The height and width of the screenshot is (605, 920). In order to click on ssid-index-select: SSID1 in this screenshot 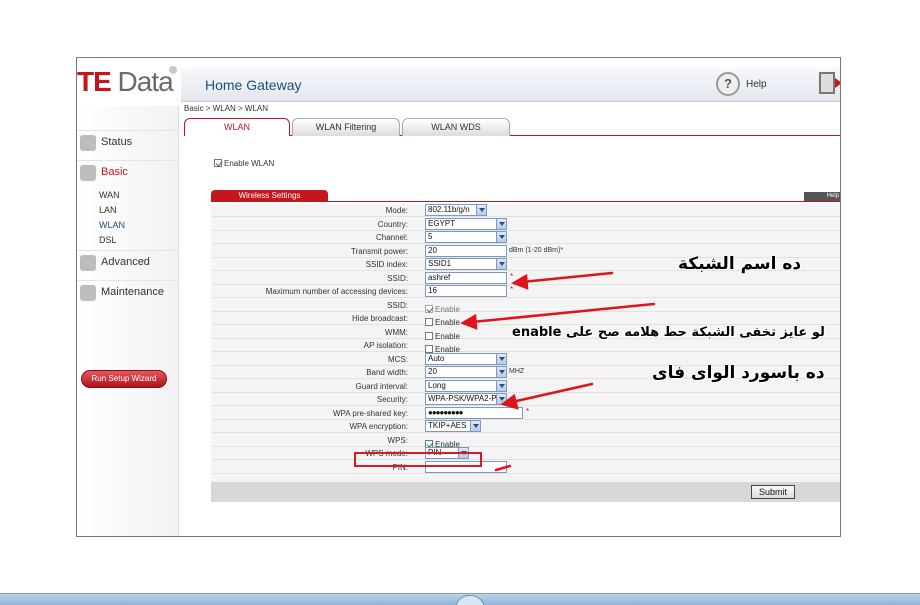, I will do `click(466, 264)`.